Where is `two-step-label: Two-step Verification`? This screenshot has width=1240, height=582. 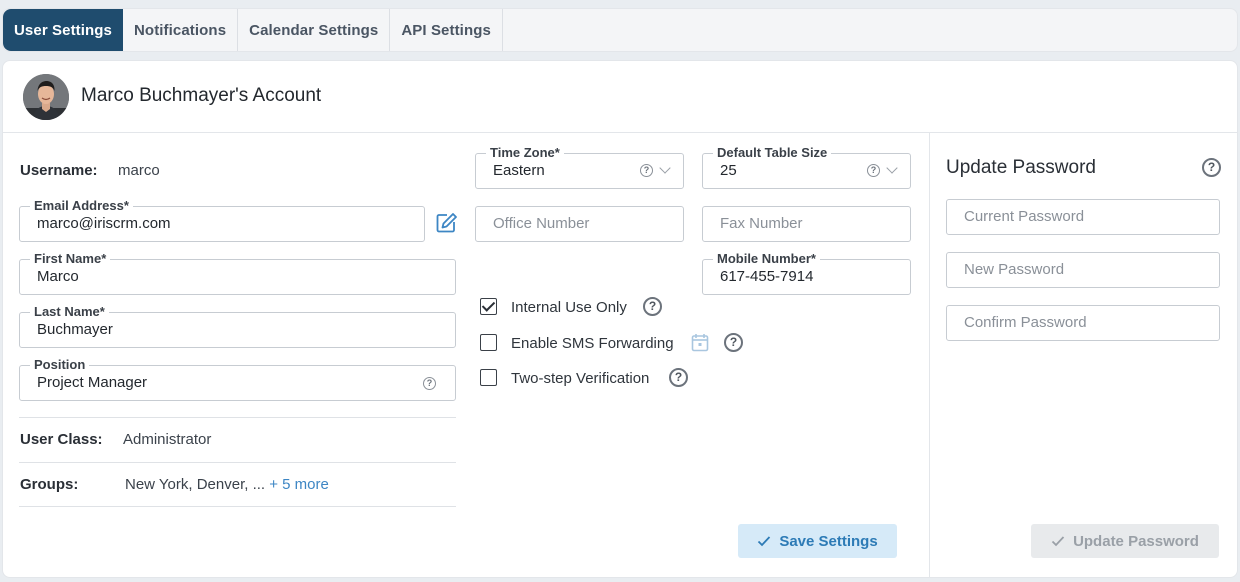 two-step-label: Two-step Verification is located at coordinates (580, 378).